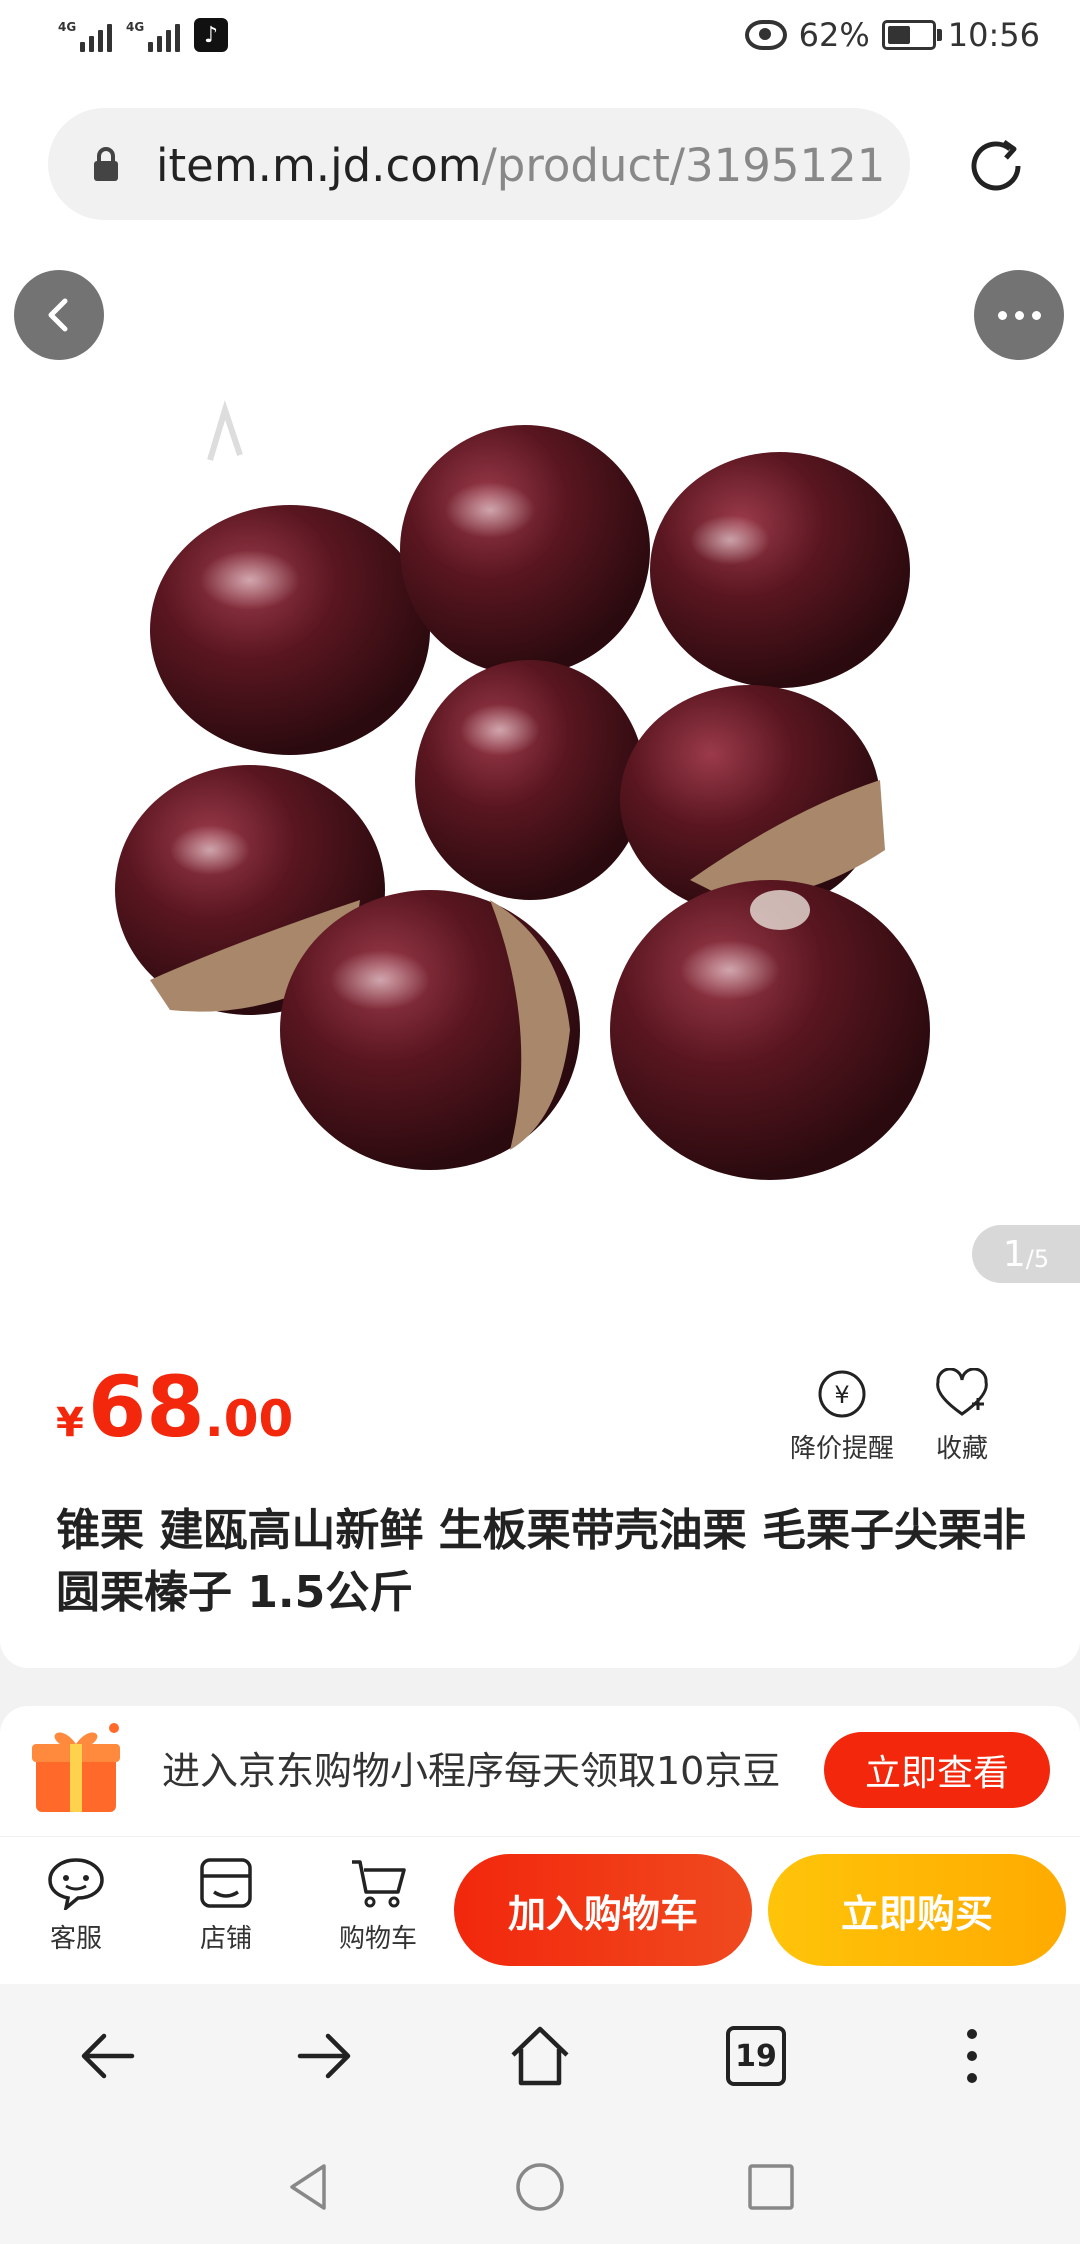 The image size is (1080, 2244). I want to click on url-host: item.m.jd.com, so click(319, 165).